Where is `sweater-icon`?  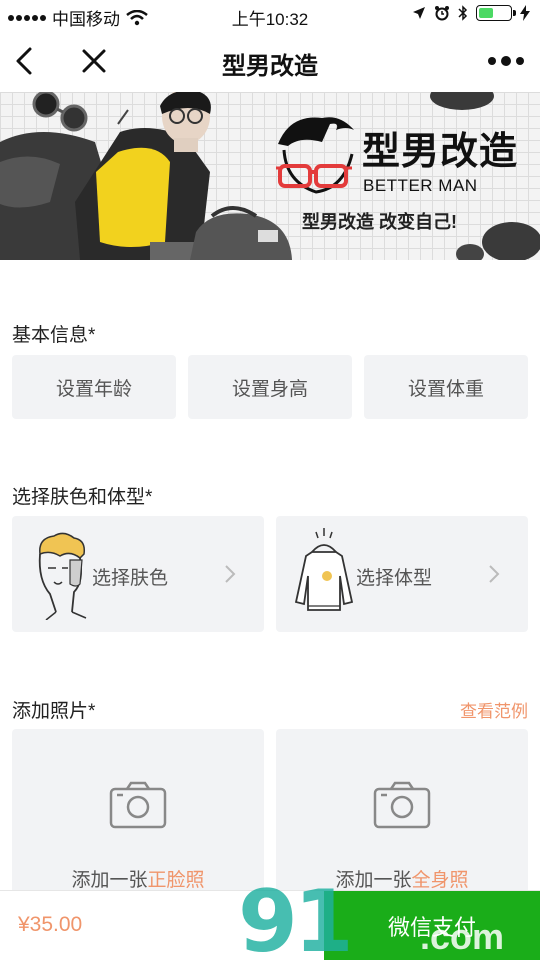
sweater-icon is located at coordinates (324, 569).